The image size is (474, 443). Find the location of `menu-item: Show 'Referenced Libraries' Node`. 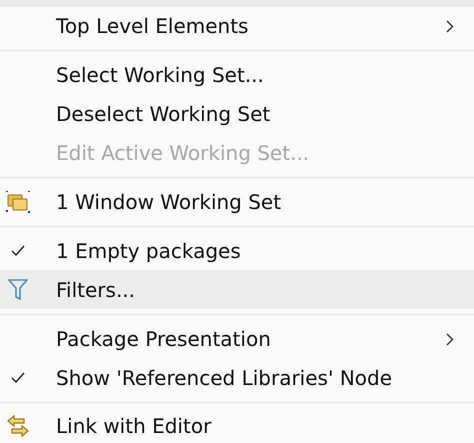

menu-item: Show 'Referenced Libraries' Node is located at coordinates (237, 377).